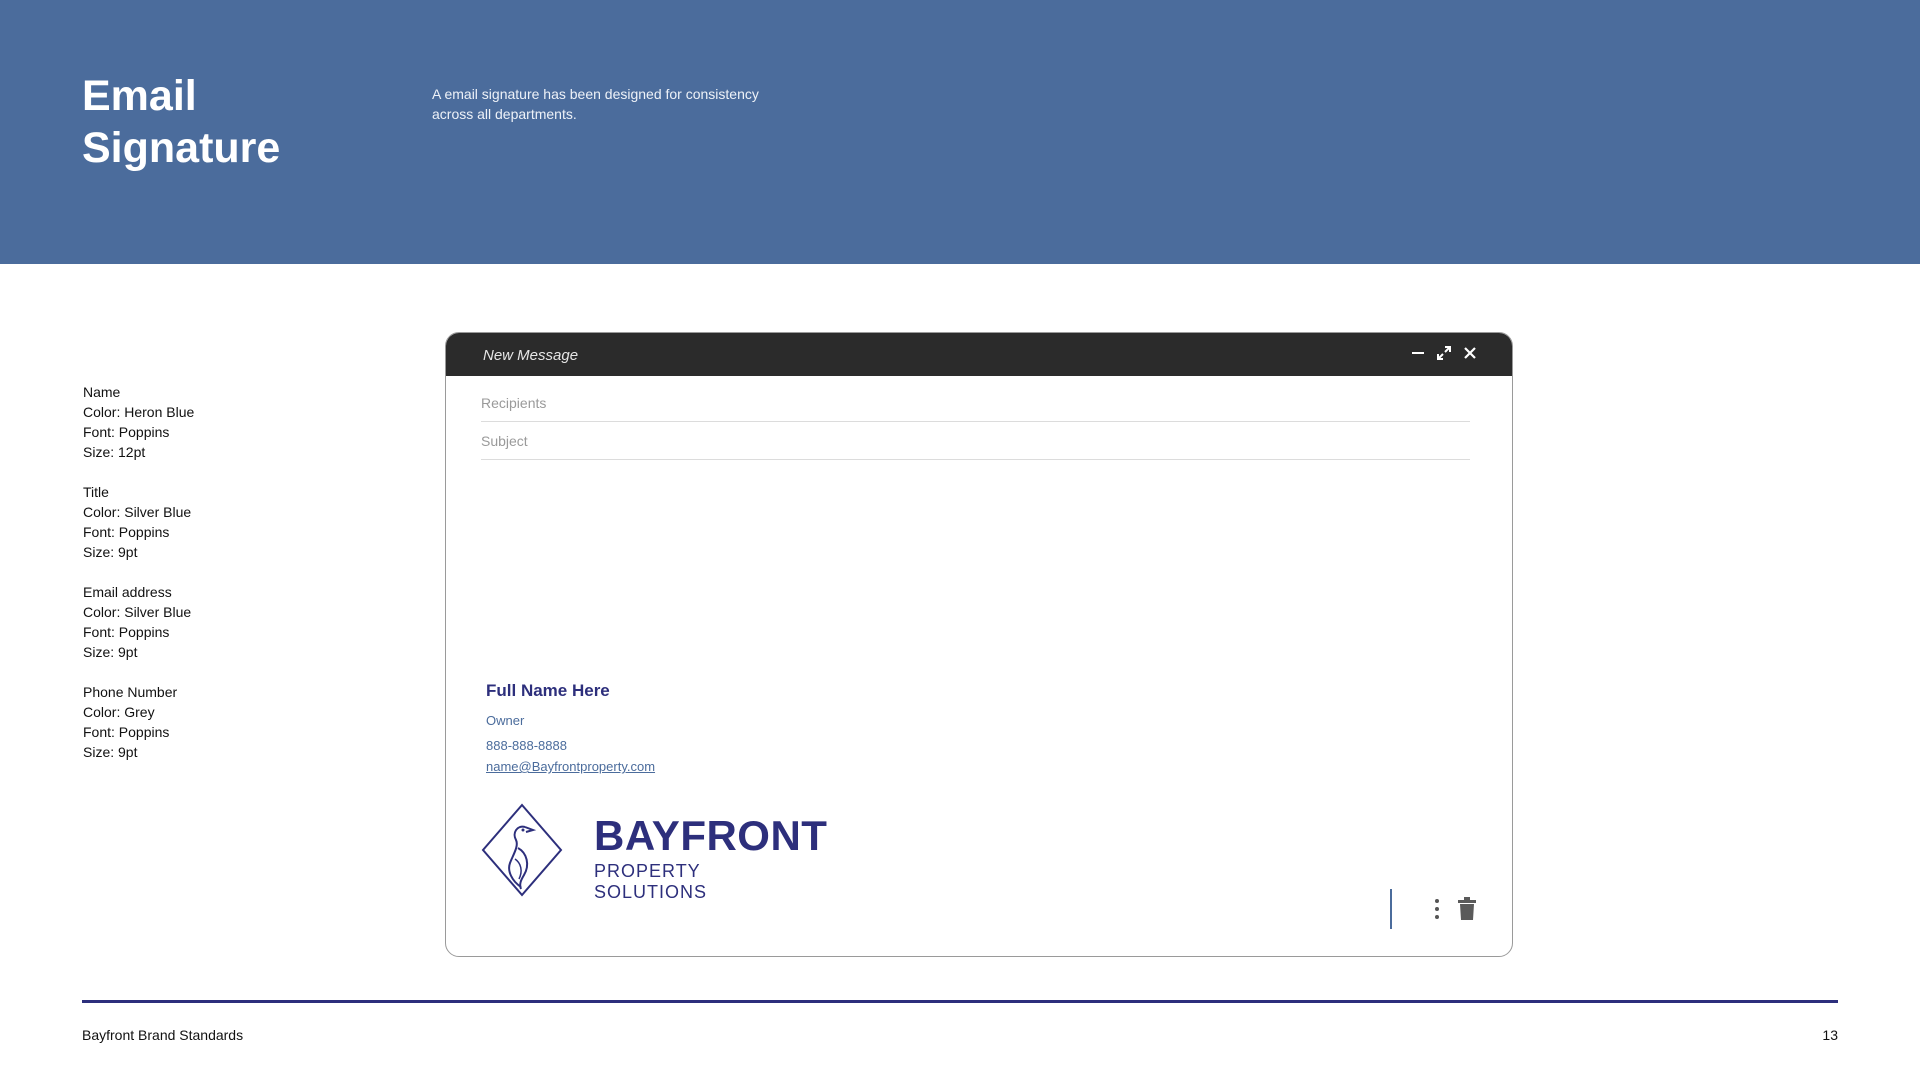 Image resolution: width=1920 pixels, height=1080 pixels. I want to click on compose-title-bar: New Message, so click(979, 354).